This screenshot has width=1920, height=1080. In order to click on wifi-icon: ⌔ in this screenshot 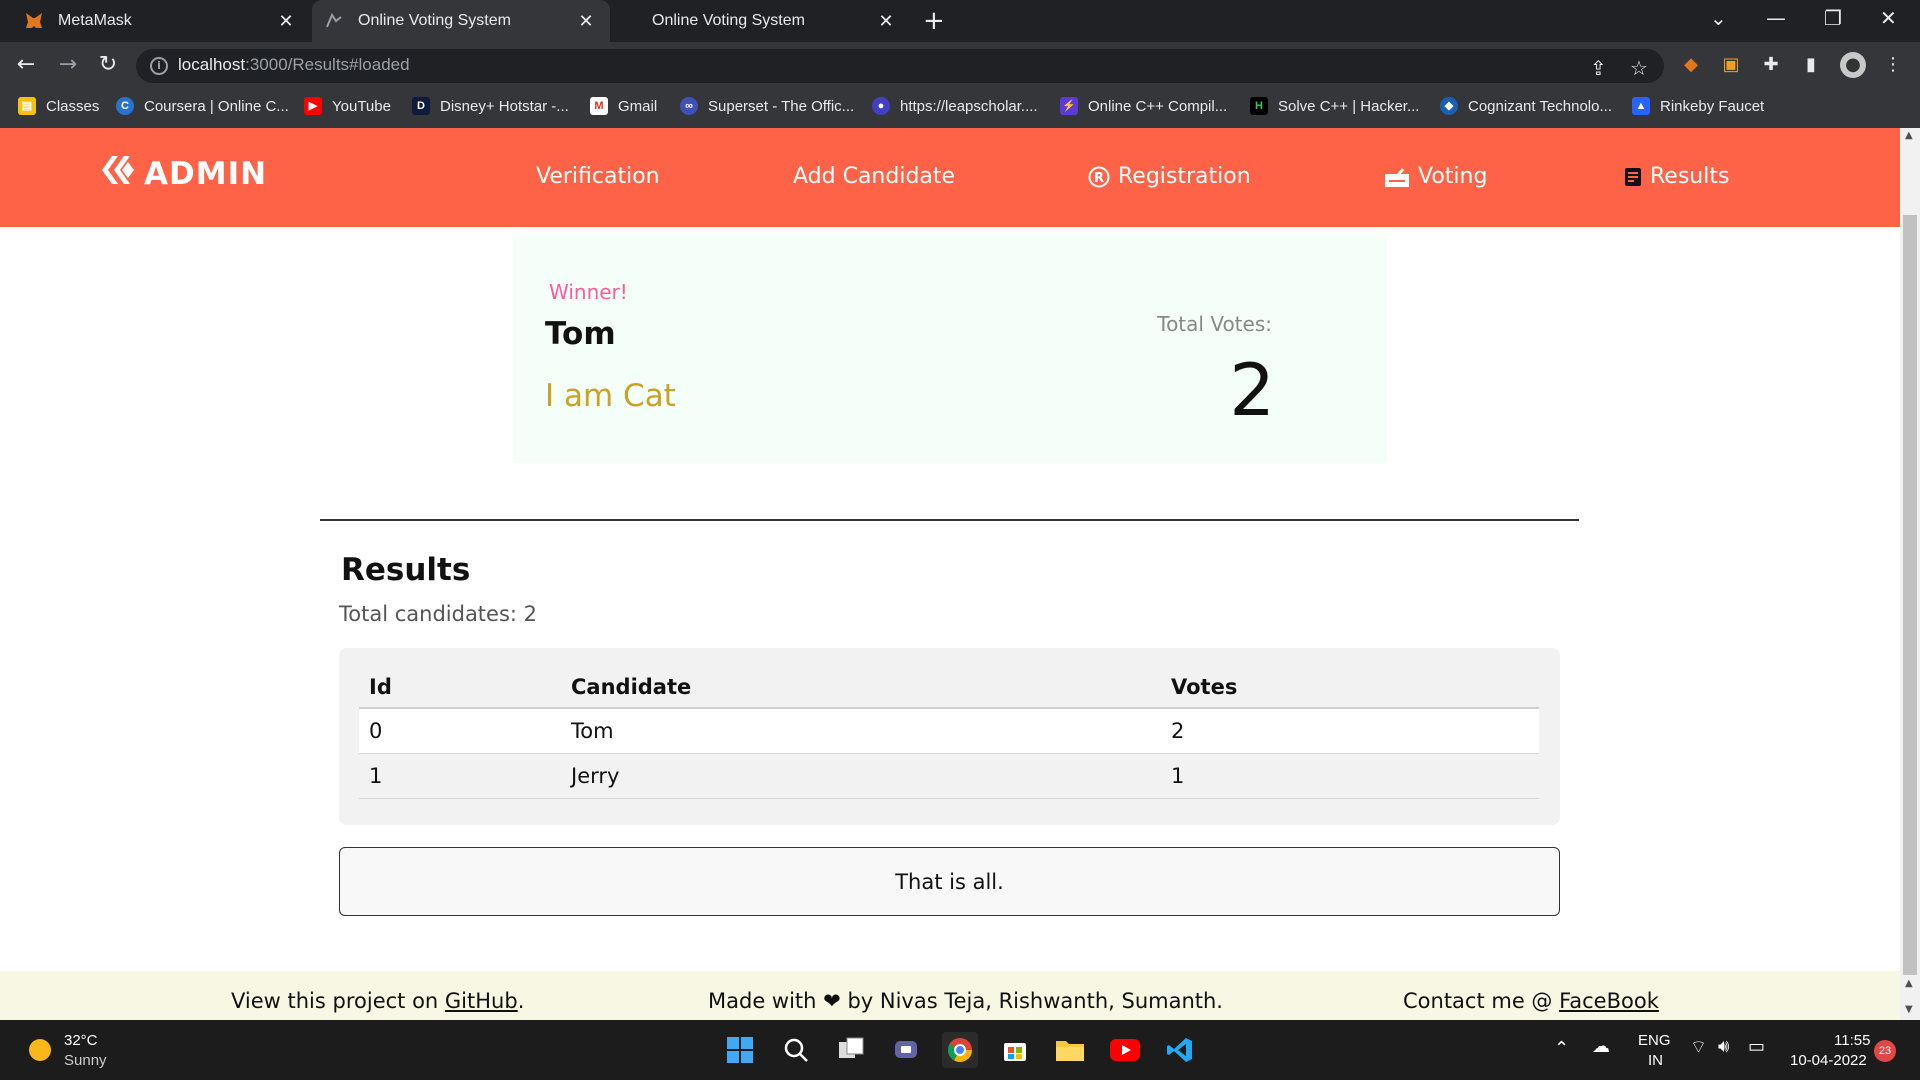, I will do `click(1698, 1047)`.